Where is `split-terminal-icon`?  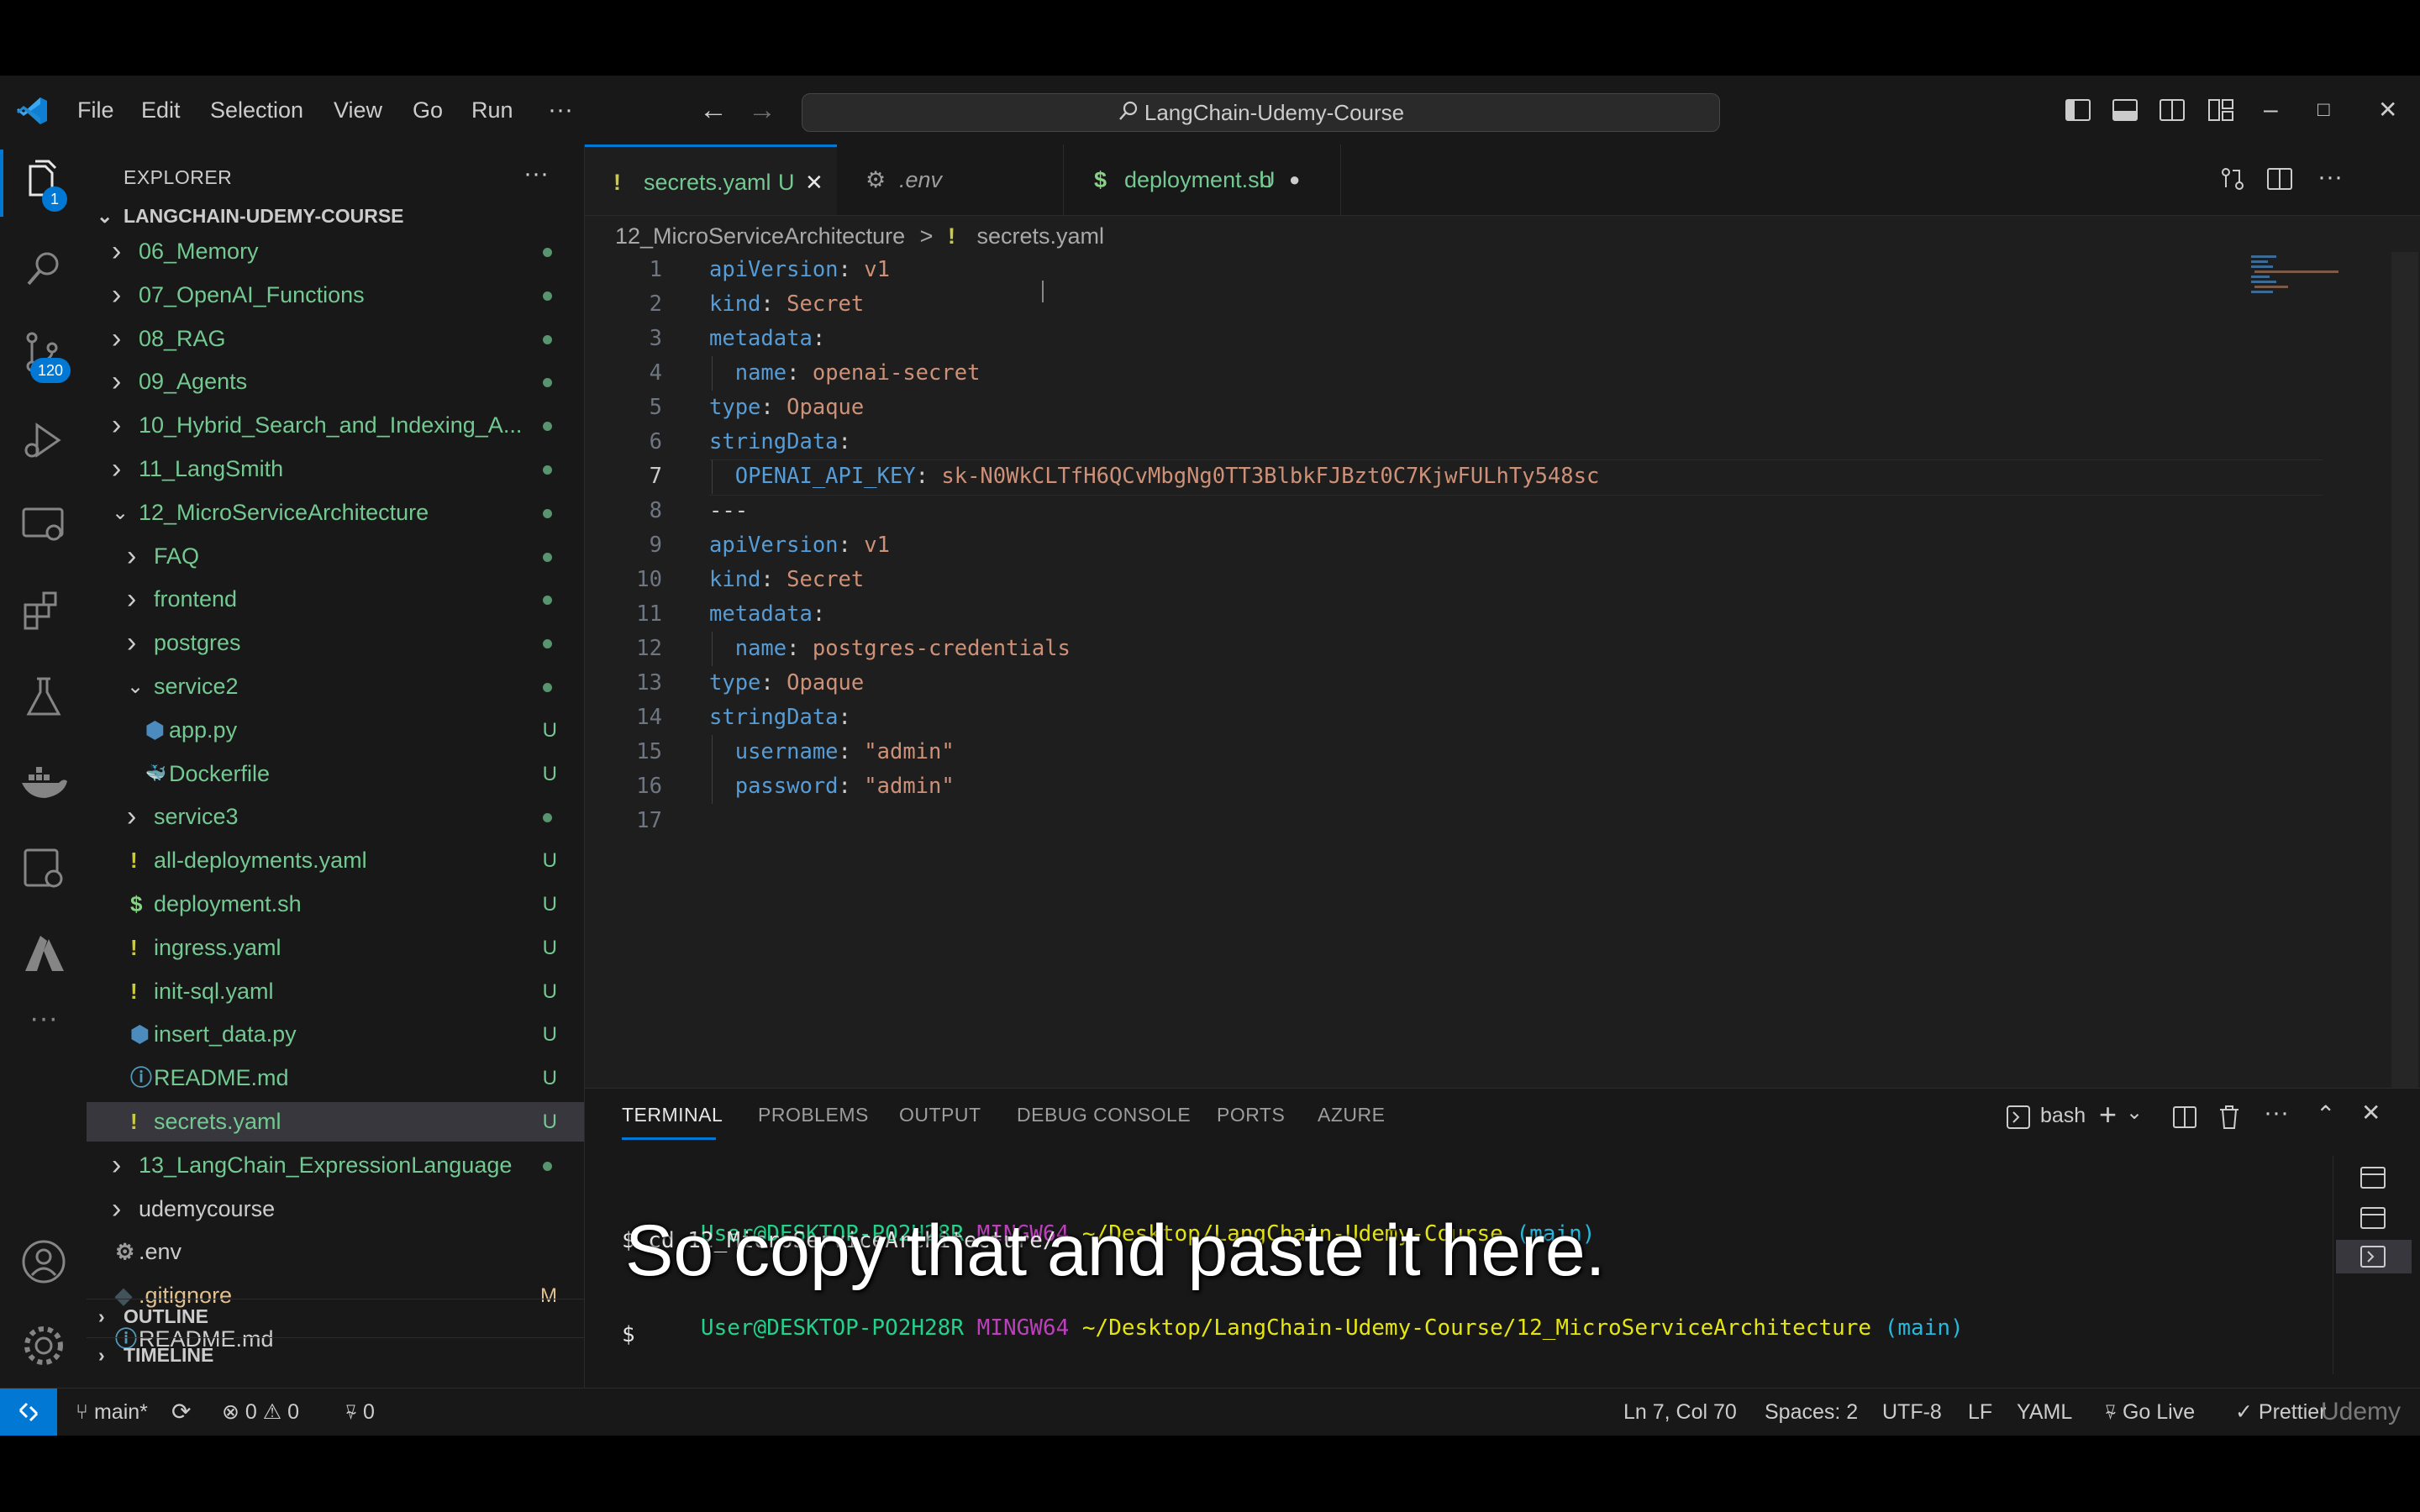 split-terminal-icon is located at coordinates (2184, 1117).